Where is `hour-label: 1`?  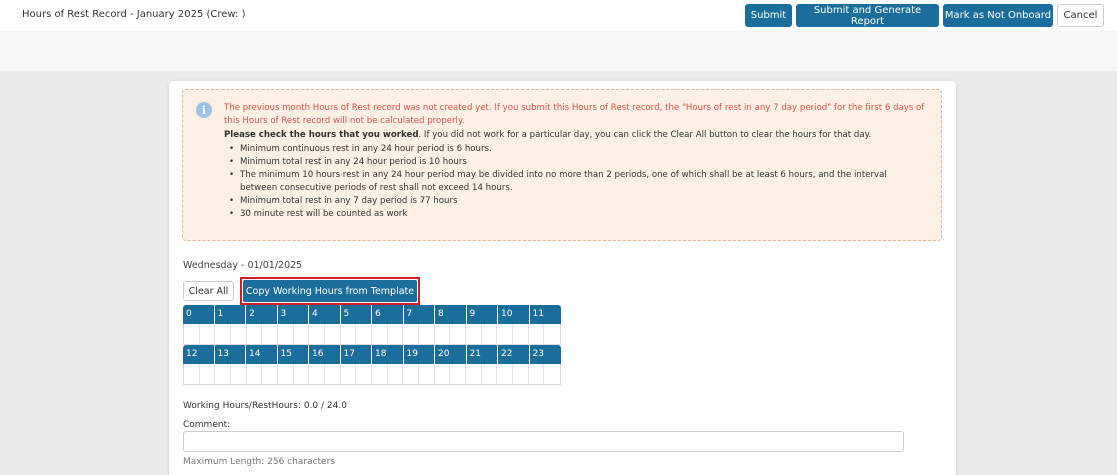
hour-label: 1 is located at coordinates (230, 314).